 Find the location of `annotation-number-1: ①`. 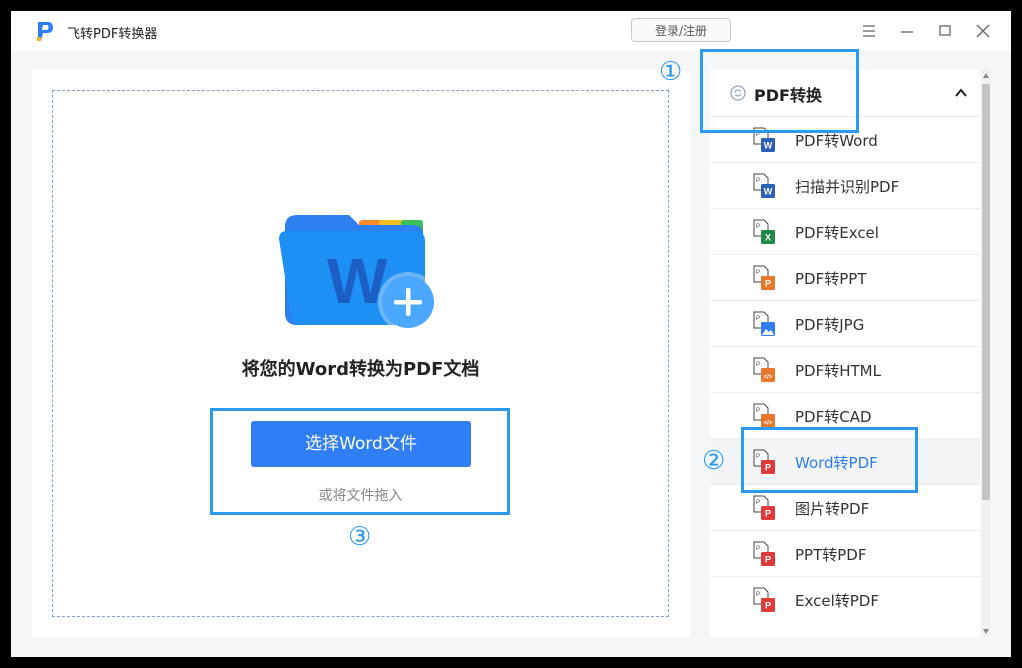

annotation-number-1: ① is located at coordinates (671, 72).